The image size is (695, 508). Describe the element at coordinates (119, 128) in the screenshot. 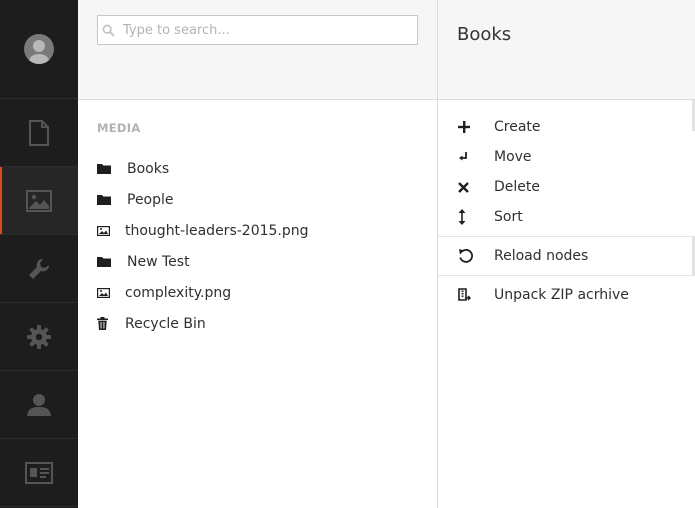

I see `section-label: MEDIA` at that location.